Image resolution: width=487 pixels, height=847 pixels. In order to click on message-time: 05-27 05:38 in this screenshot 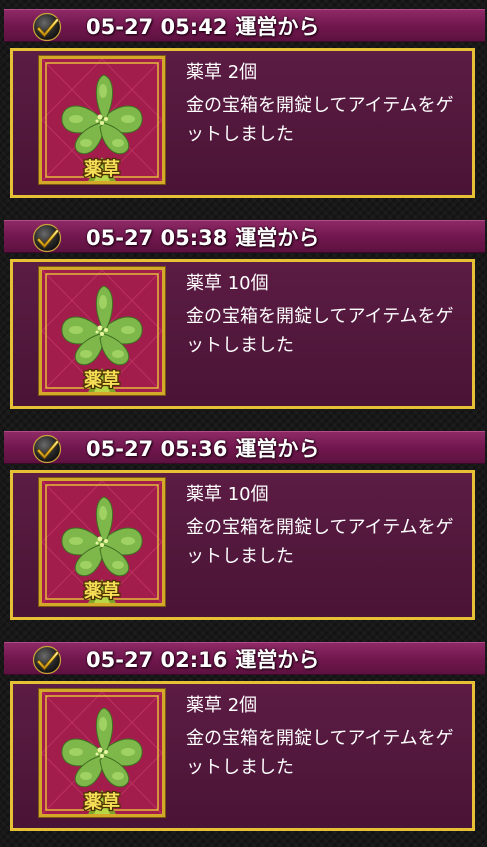, I will do `click(157, 238)`.